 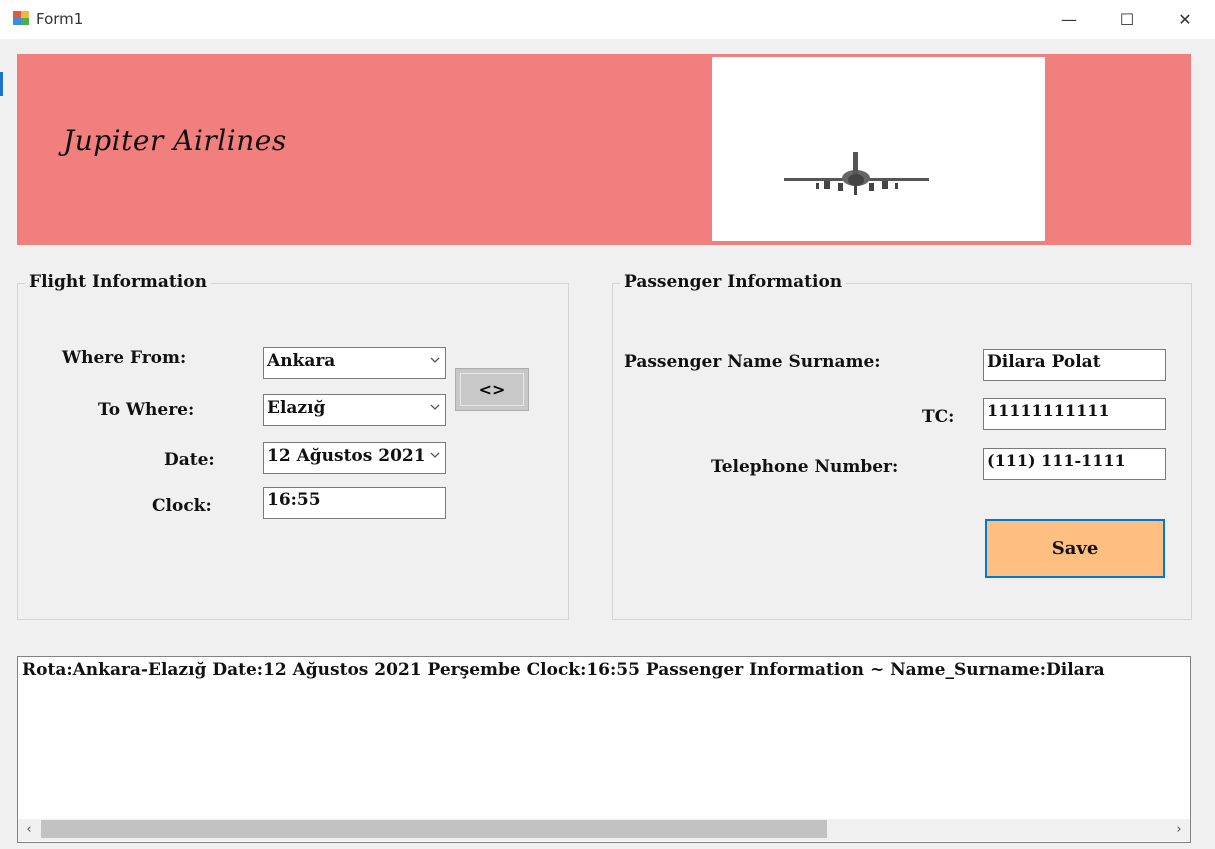 What do you see at coordinates (29, 829) in the screenshot?
I see `scroll-left-button: ‹` at bounding box center [29, 829].